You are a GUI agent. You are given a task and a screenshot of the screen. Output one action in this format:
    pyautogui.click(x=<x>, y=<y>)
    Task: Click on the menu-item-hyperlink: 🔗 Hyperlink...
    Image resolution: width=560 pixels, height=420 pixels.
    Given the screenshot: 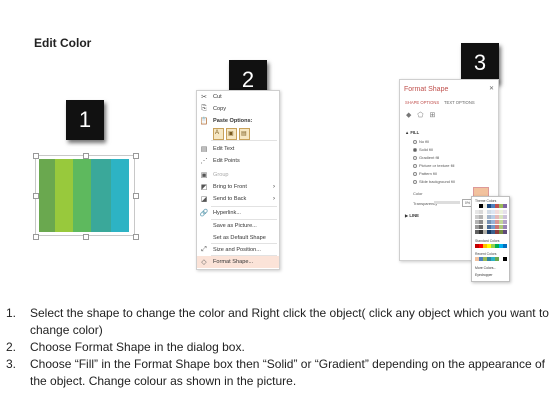 What is the action you would take?
    pyautogui.click(x=238, y=213)
    